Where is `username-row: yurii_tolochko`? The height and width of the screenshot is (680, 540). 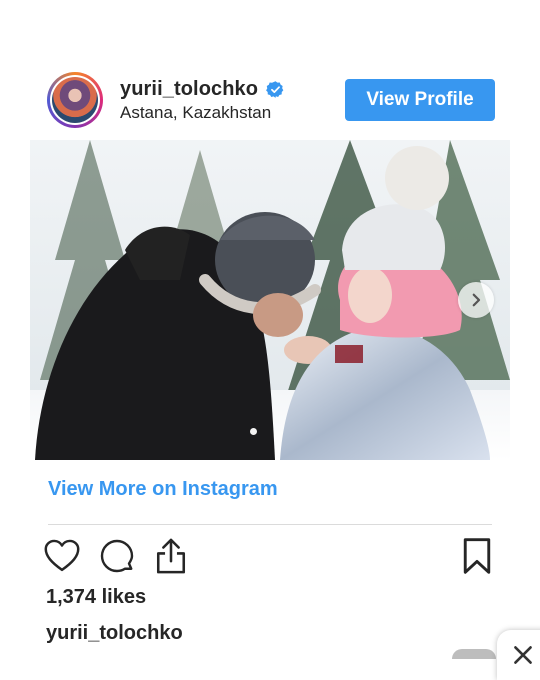
username-row: yurii_tolochko is located at coordinates (202, 89).